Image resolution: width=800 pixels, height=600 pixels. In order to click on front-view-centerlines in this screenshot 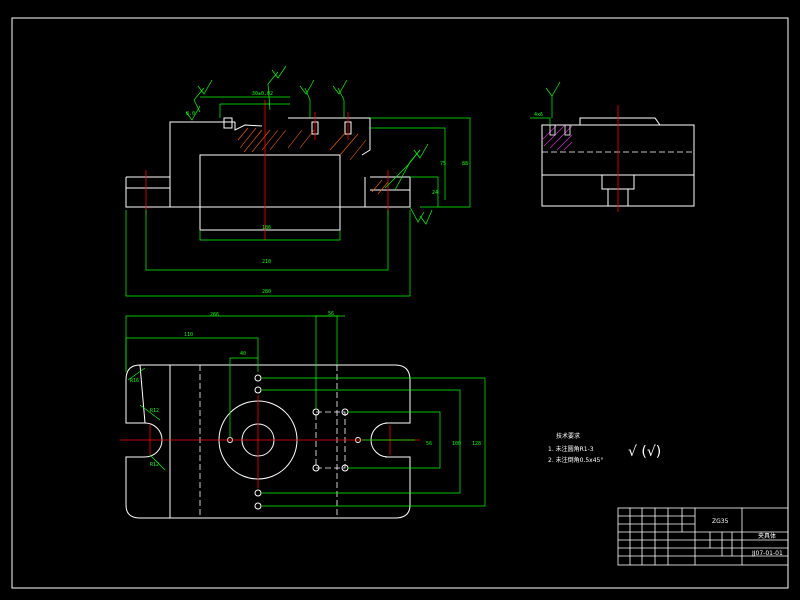, I will do `click(267, 170)`.